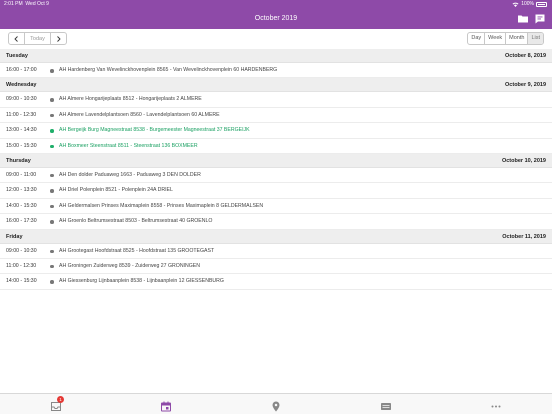 The height and width of the screenshot is (414, 552). What do you see at coordinates (21, 130) in the screenshot?
I see `event-time: 13:00 - 14:30` at bounding box center [21, 130].